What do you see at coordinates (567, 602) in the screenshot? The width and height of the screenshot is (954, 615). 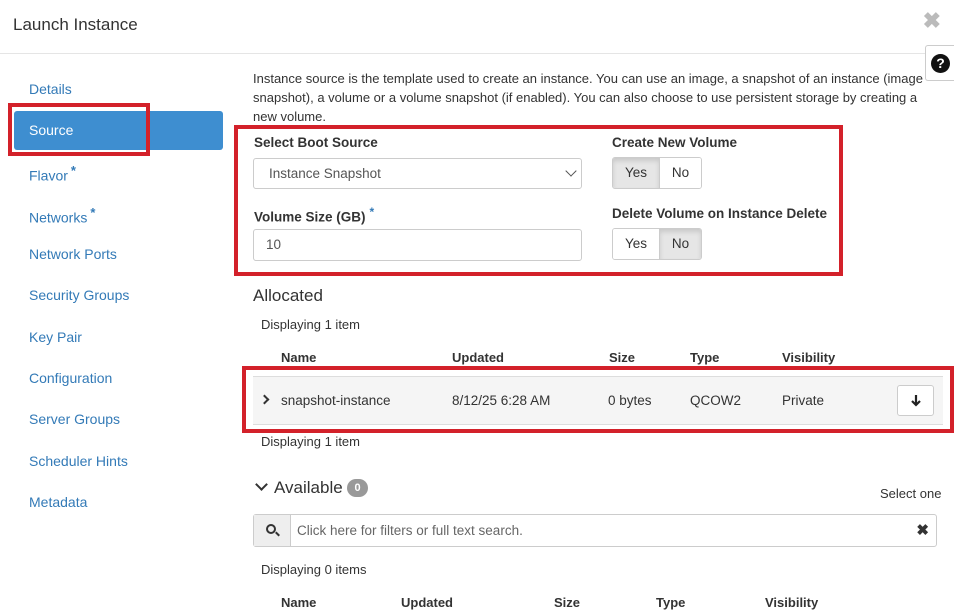 I see `available-col-size: Size` at bounding box center [567, 602].